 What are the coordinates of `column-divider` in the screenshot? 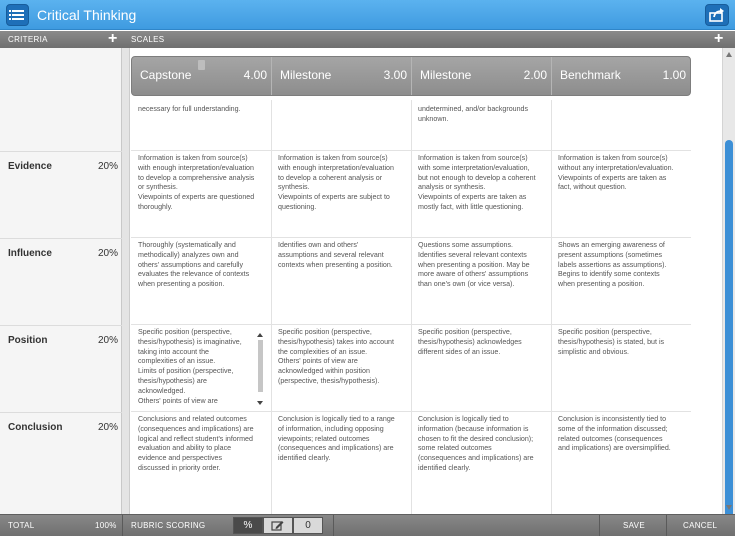 It's located at (126, 281).